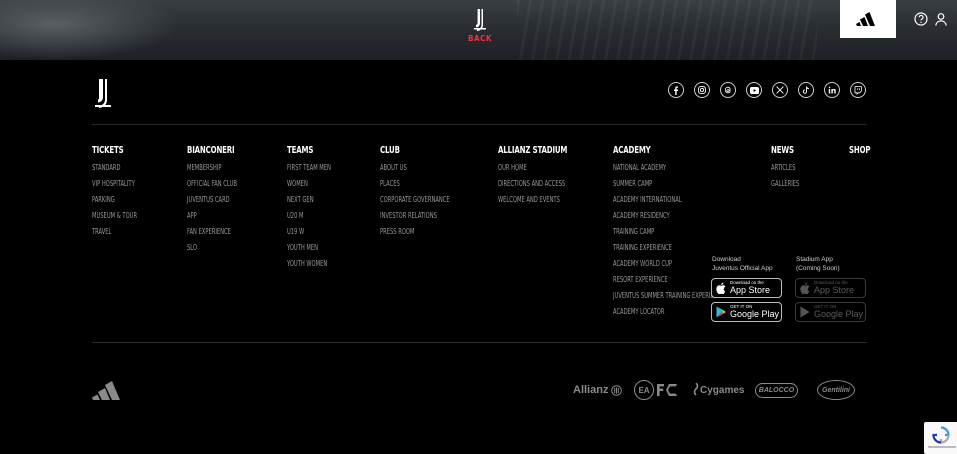  Describe the element at coordinates (415, 218) in the screenshot. I see `footer-link: INVESTOR RELATIONS` at that location.